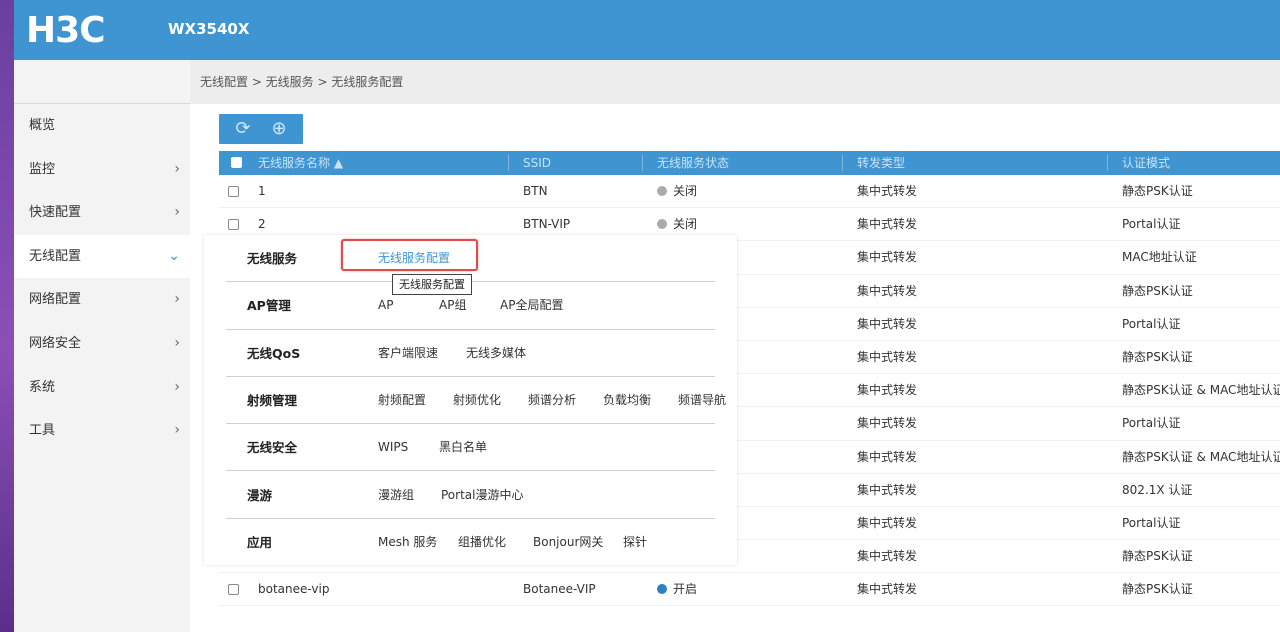 The image size is (1280, 632). What do you see at coordinates (102, 300) in the screenshot?
I see `sidebar-item-network-config: 网络配置 ›` at bounding box center [102, 300].